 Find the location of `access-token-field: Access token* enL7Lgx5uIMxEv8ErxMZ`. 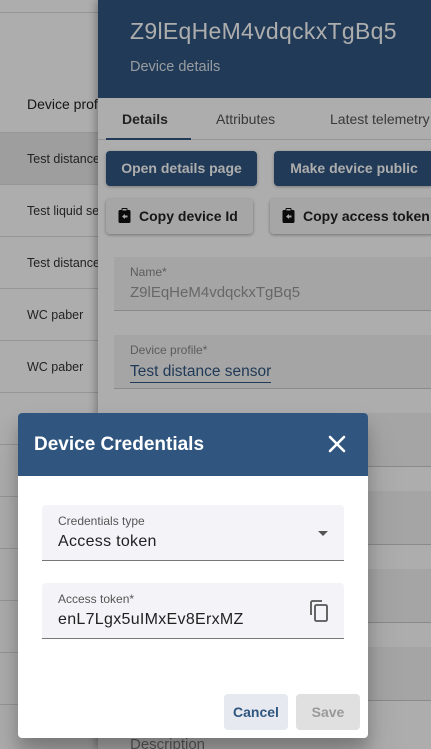

access-token-field: Access token* enL7Lgx5uIMxEv8ErxMZ is located at coordinates (193, 611).